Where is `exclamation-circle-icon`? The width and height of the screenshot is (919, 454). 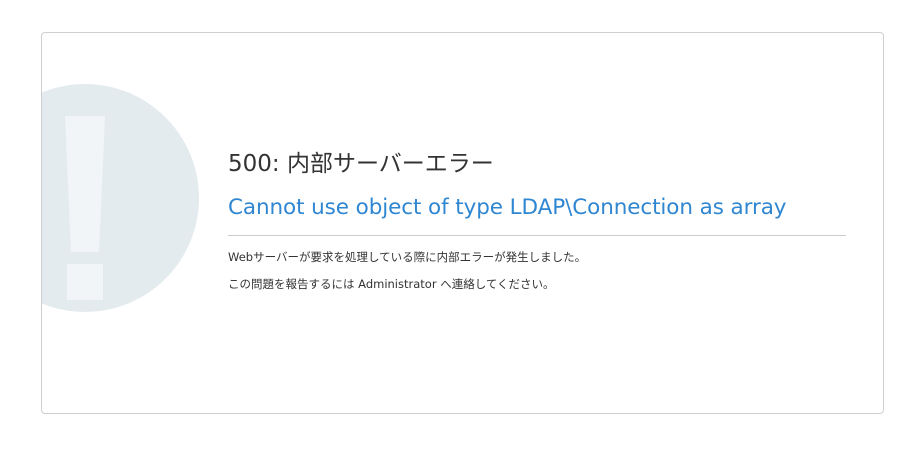
exclamation-circle-icon is located at coordinates (120, 198).